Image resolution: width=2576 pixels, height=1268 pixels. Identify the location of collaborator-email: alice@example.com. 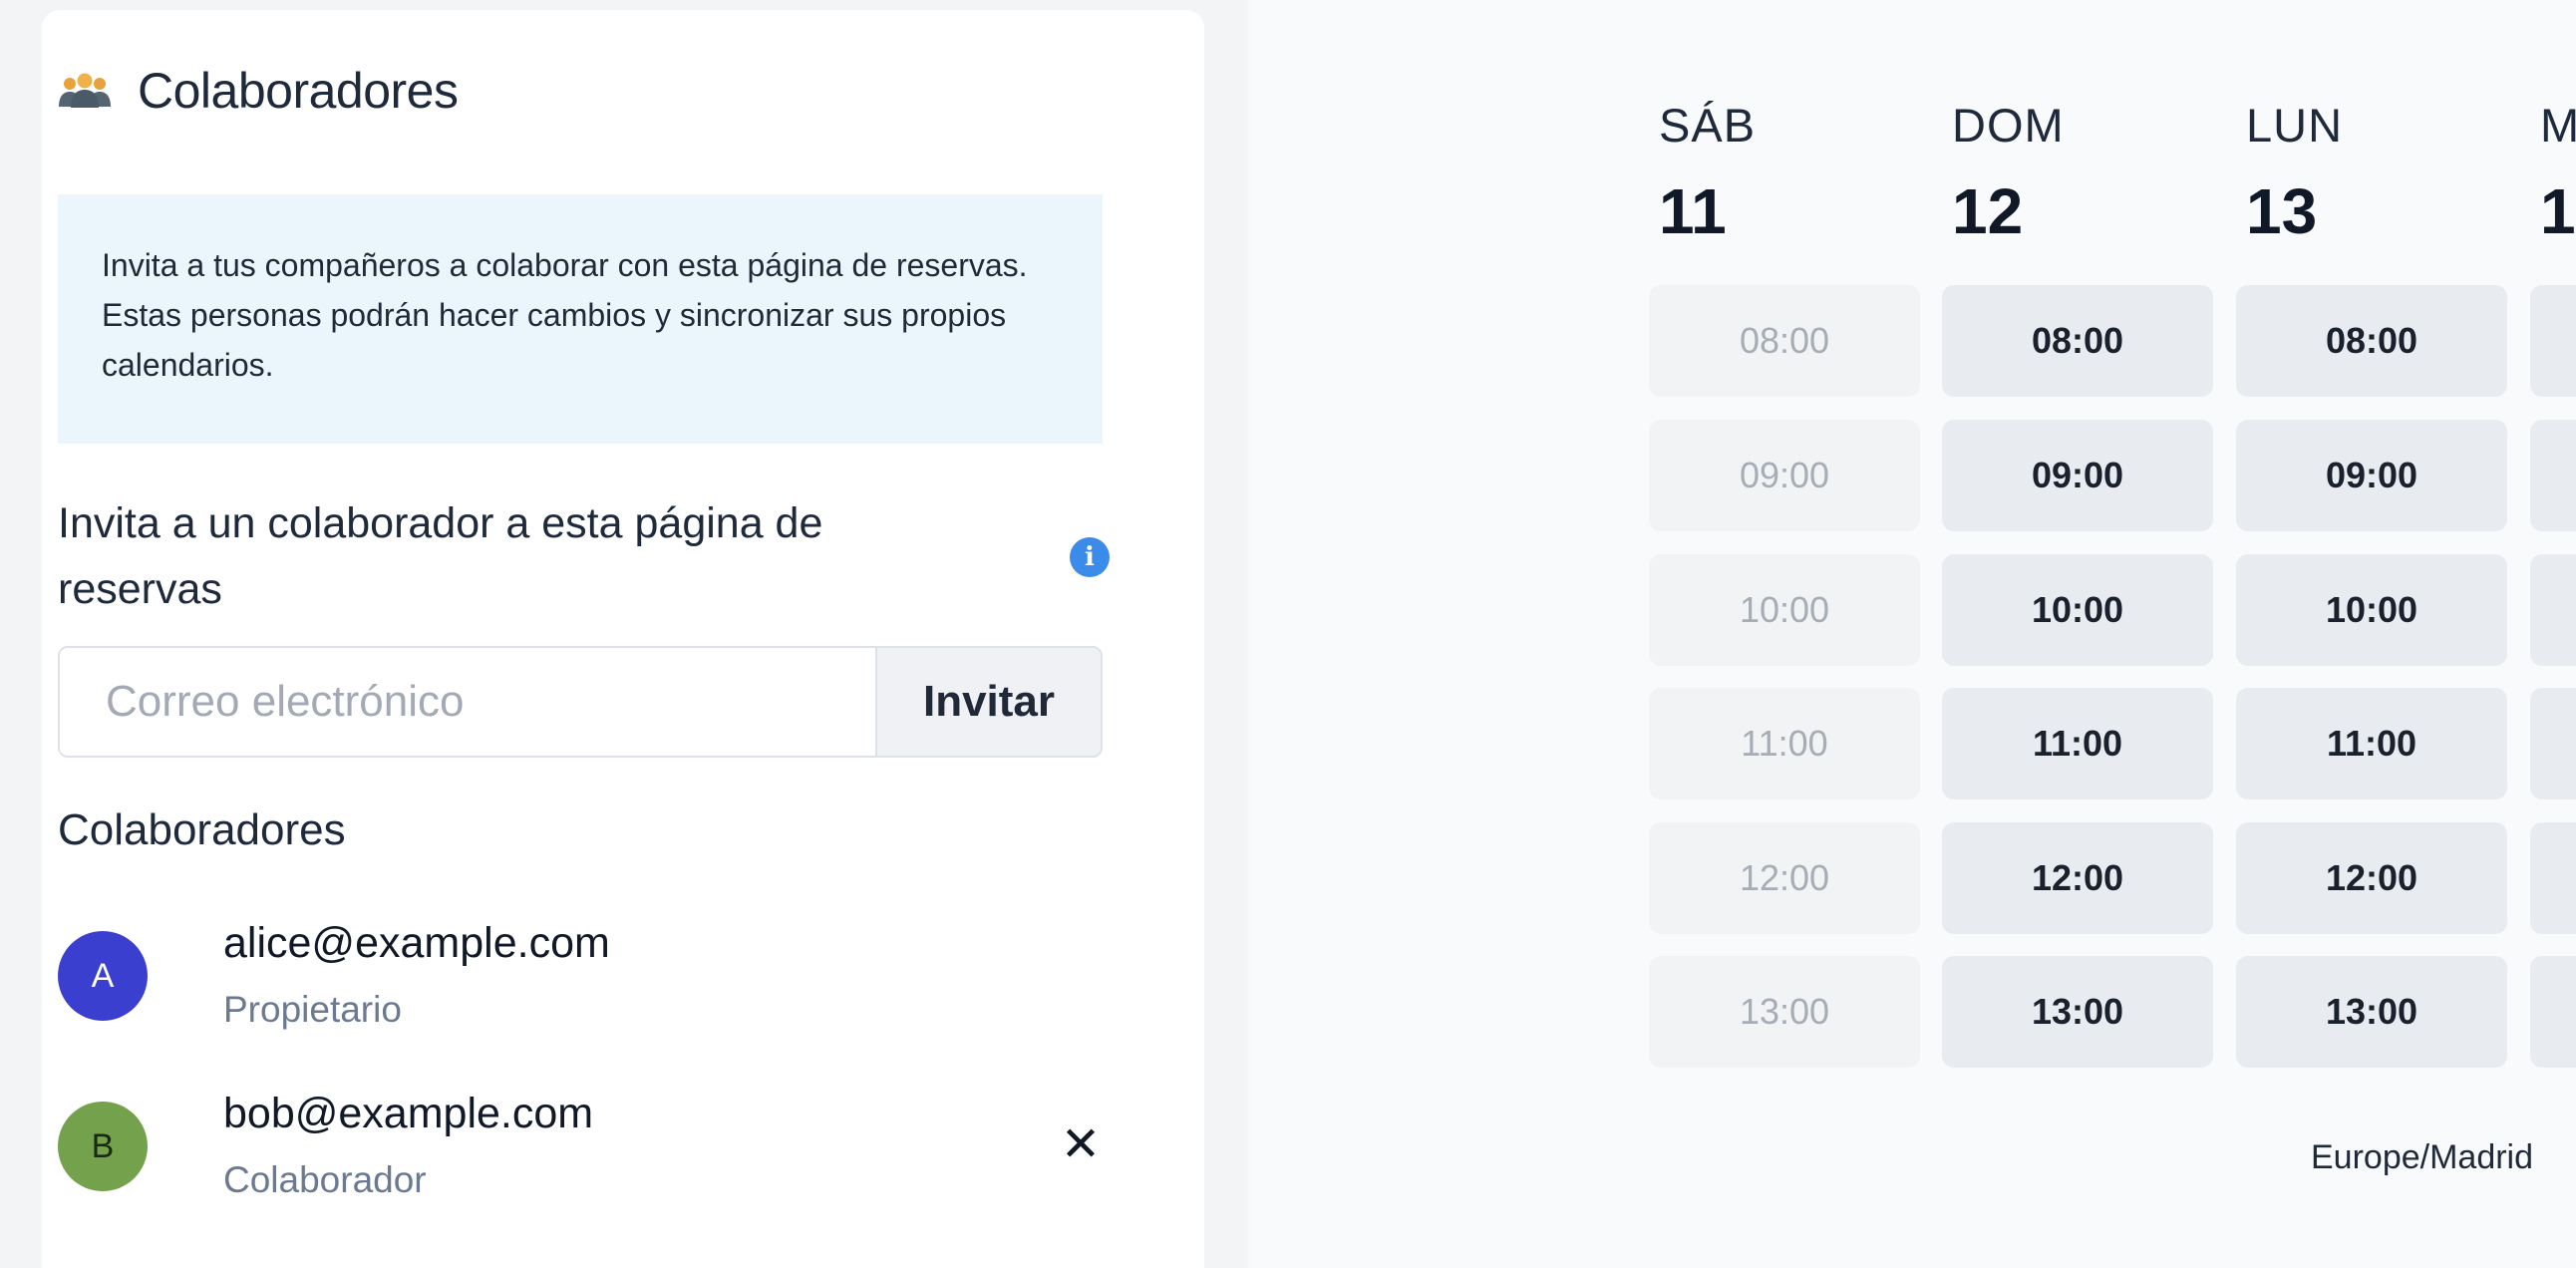
(416, 943).